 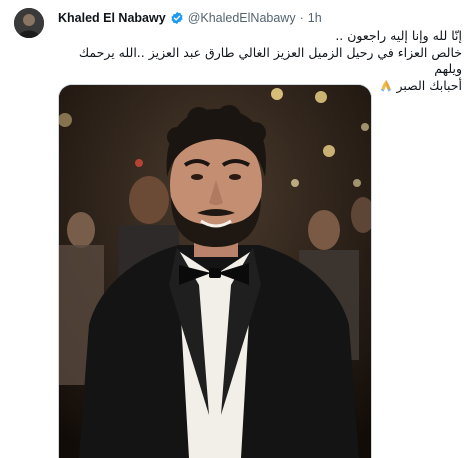 What do you see at coordinates (429, 85) in the screenshot?
I see `tweet-text-line: أحبابك الصبر` at bounding box center [429, 85].